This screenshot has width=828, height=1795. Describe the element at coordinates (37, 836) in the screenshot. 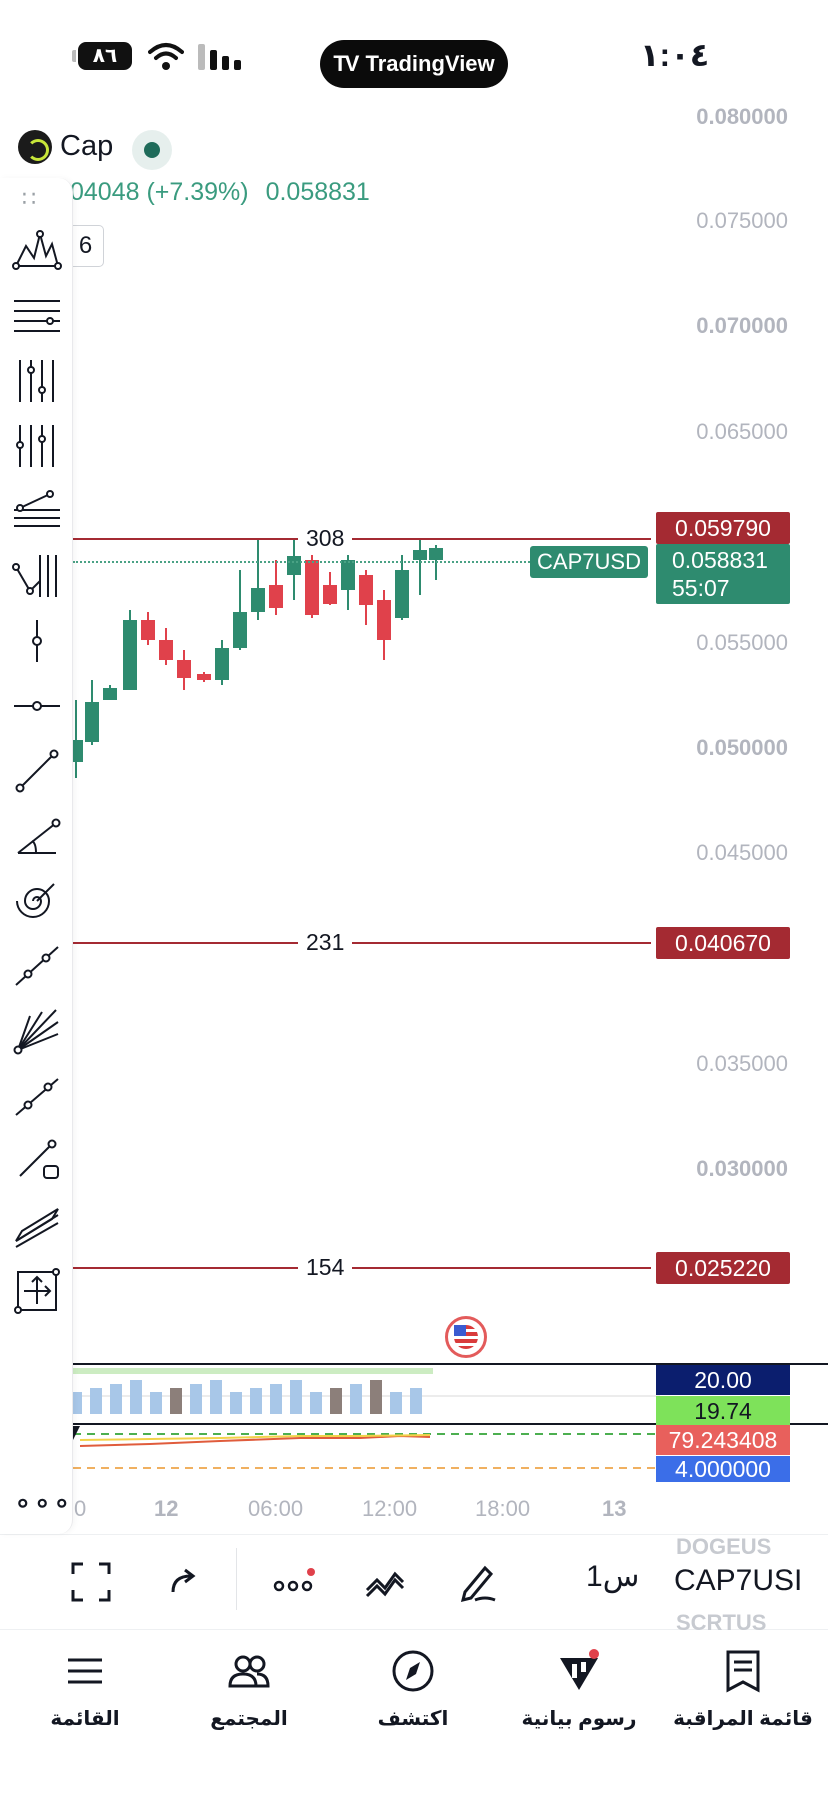

I see `trend-angle-icon` at that location.